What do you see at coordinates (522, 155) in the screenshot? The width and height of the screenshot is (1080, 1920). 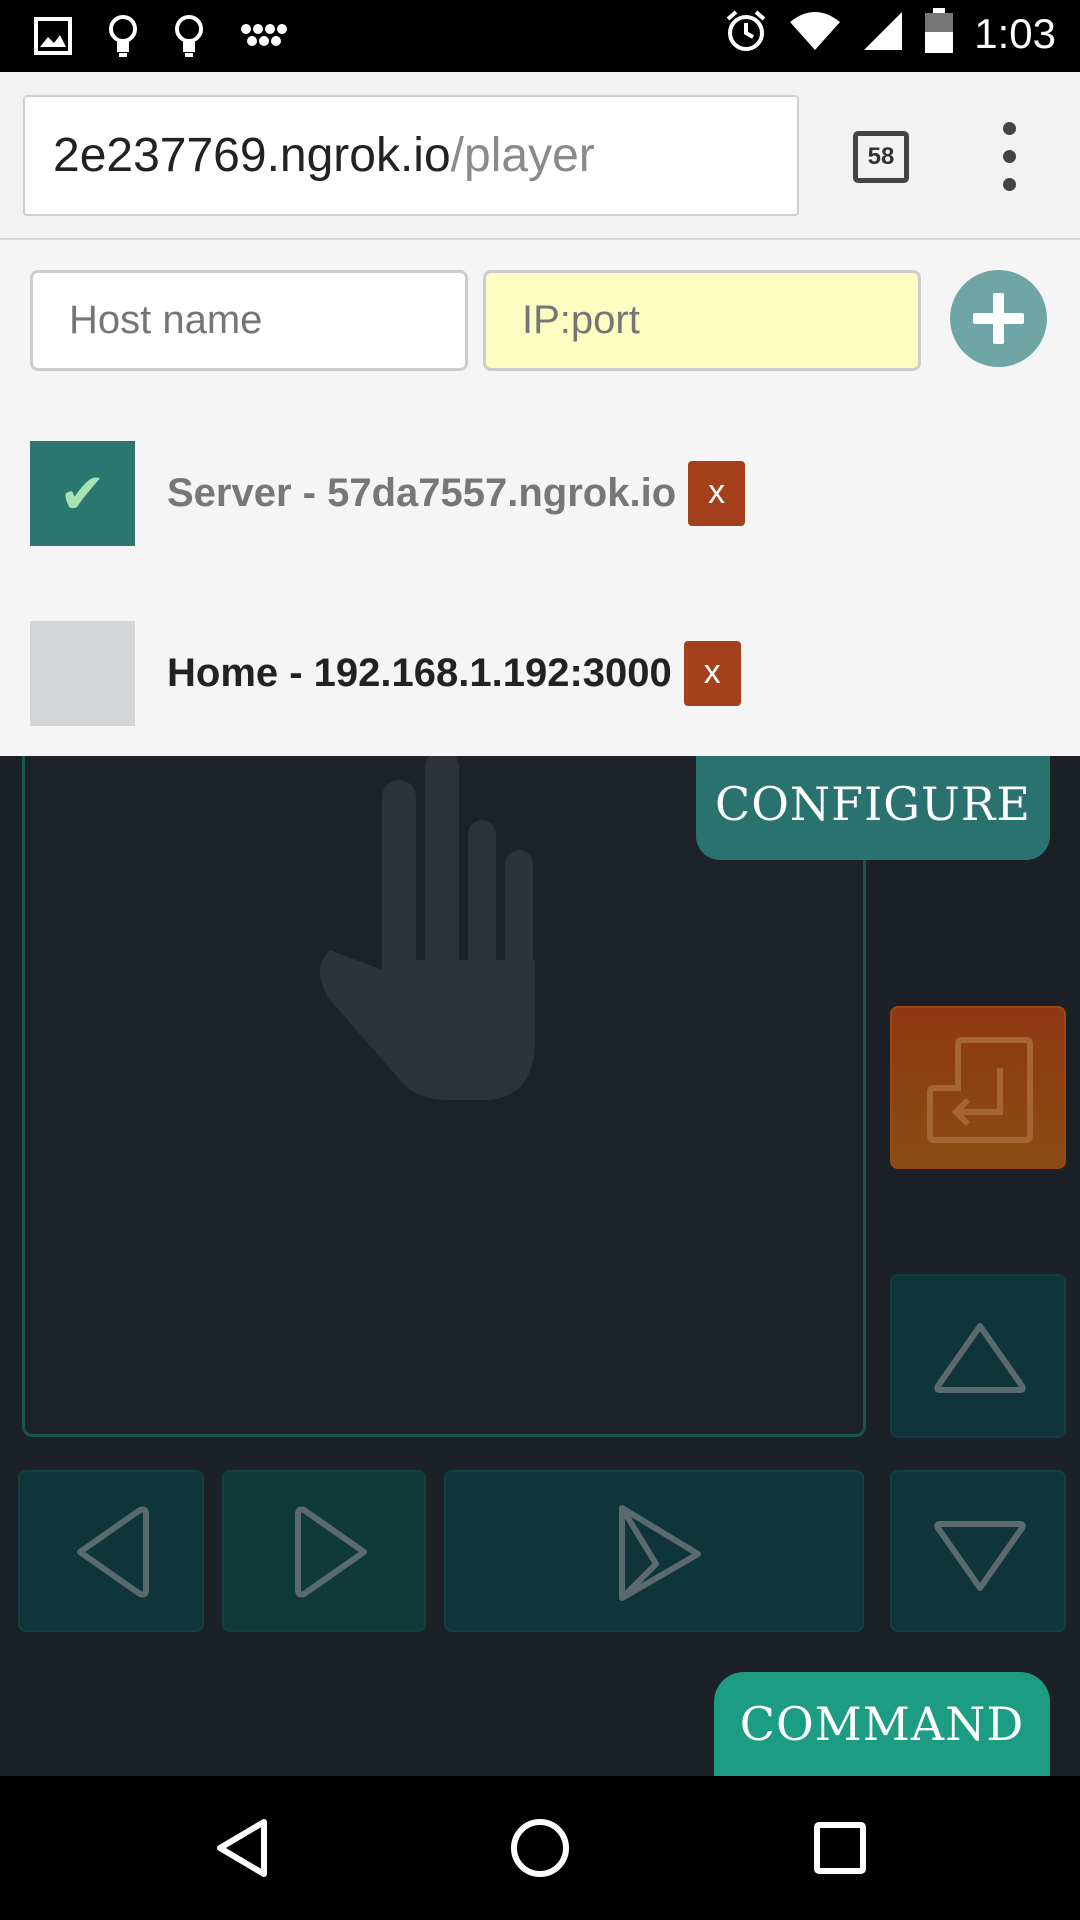 I see `url-path: /player` at bounding box center [522, 155].